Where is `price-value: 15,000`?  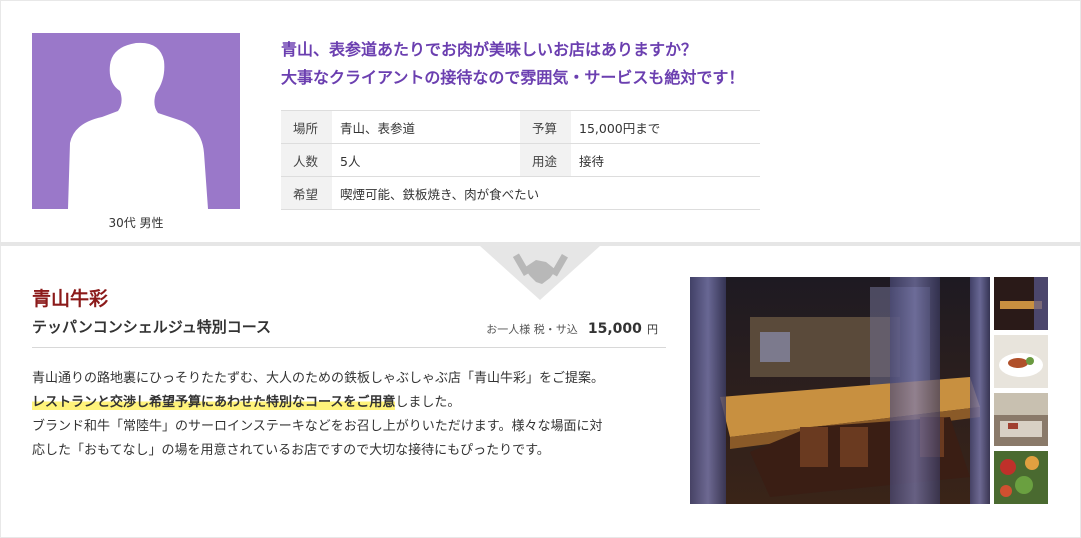
price-value: 15,000 is located at coordinates (614, 329).